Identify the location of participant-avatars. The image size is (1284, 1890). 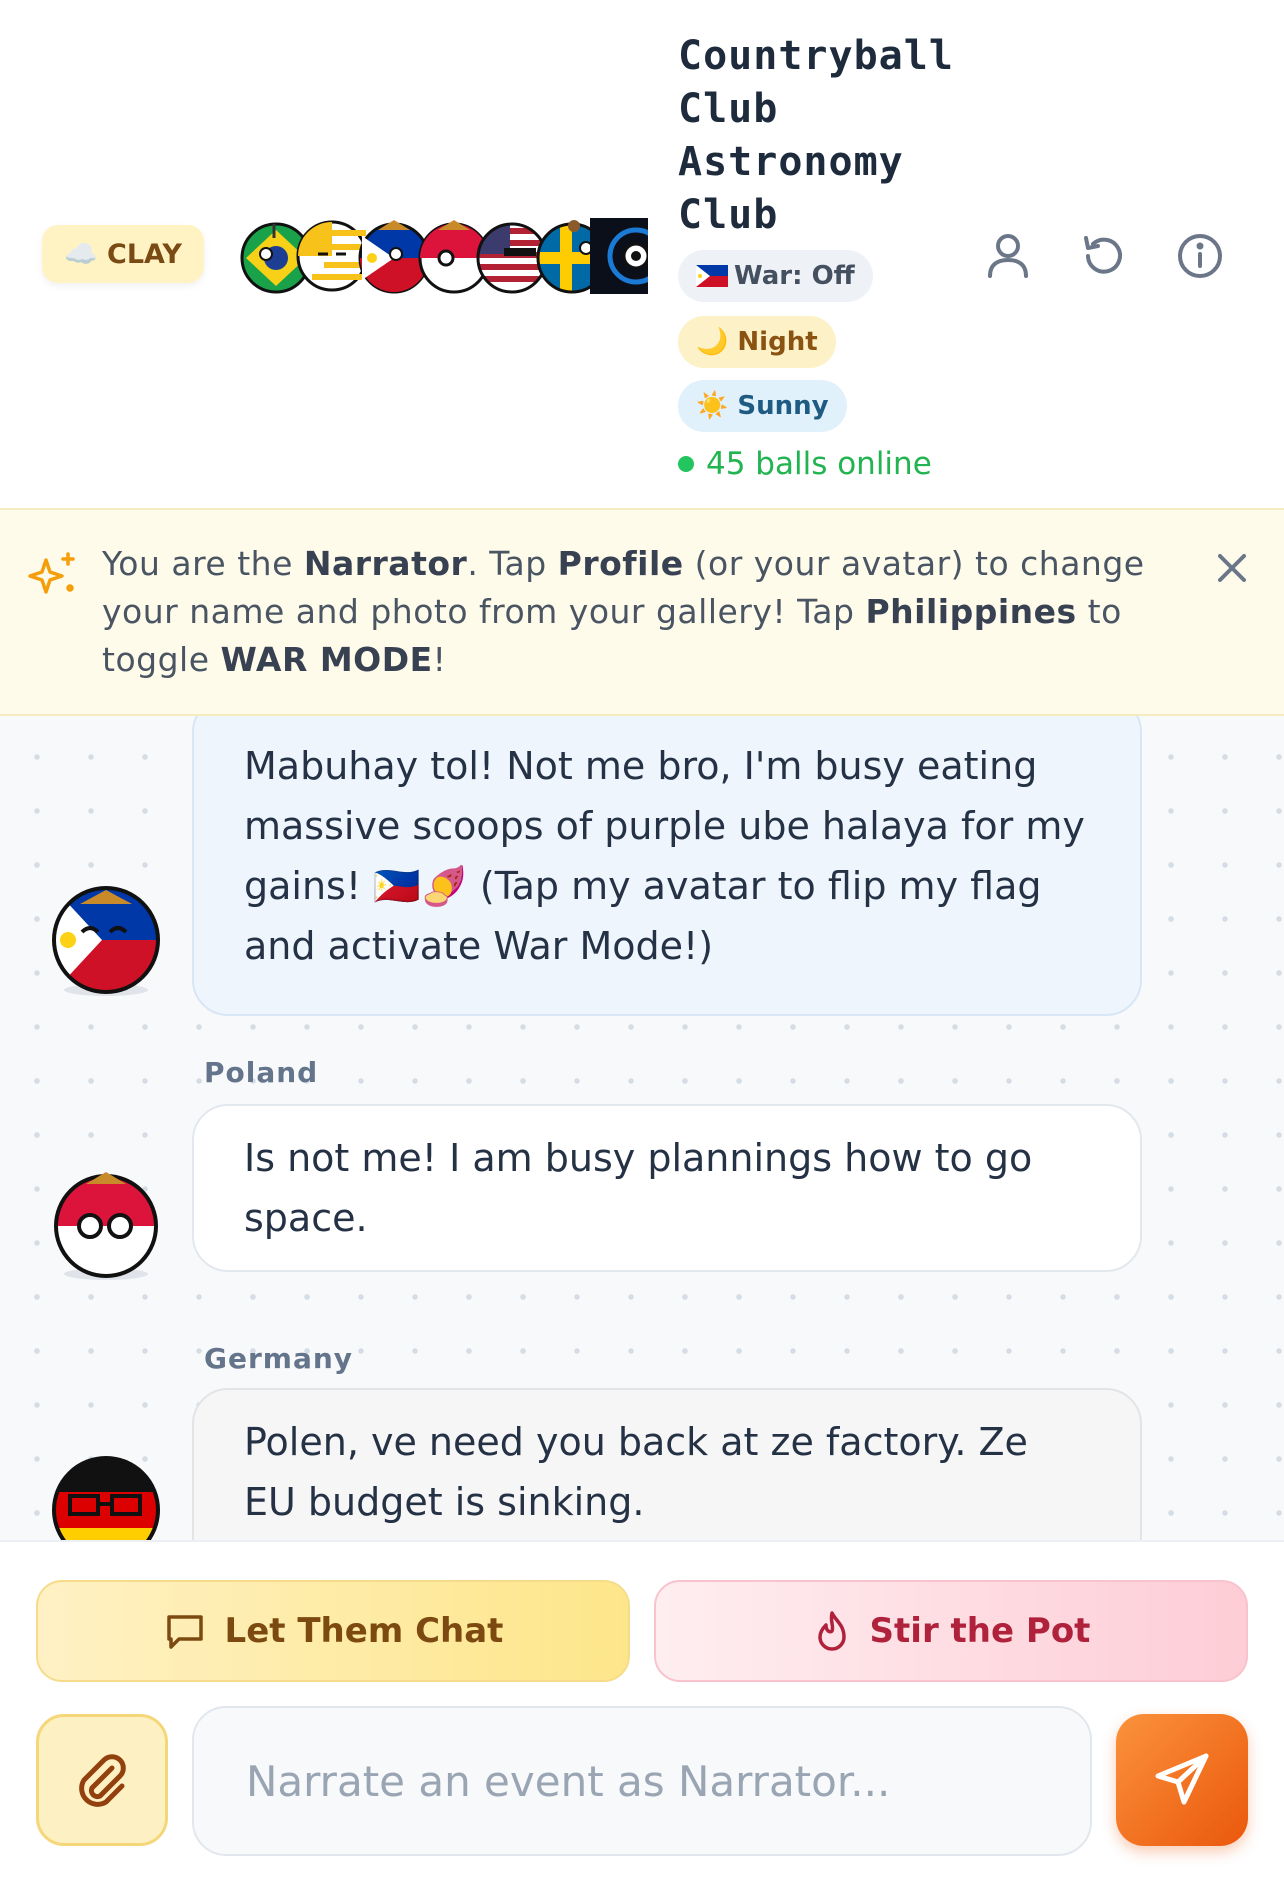
(443, 256).